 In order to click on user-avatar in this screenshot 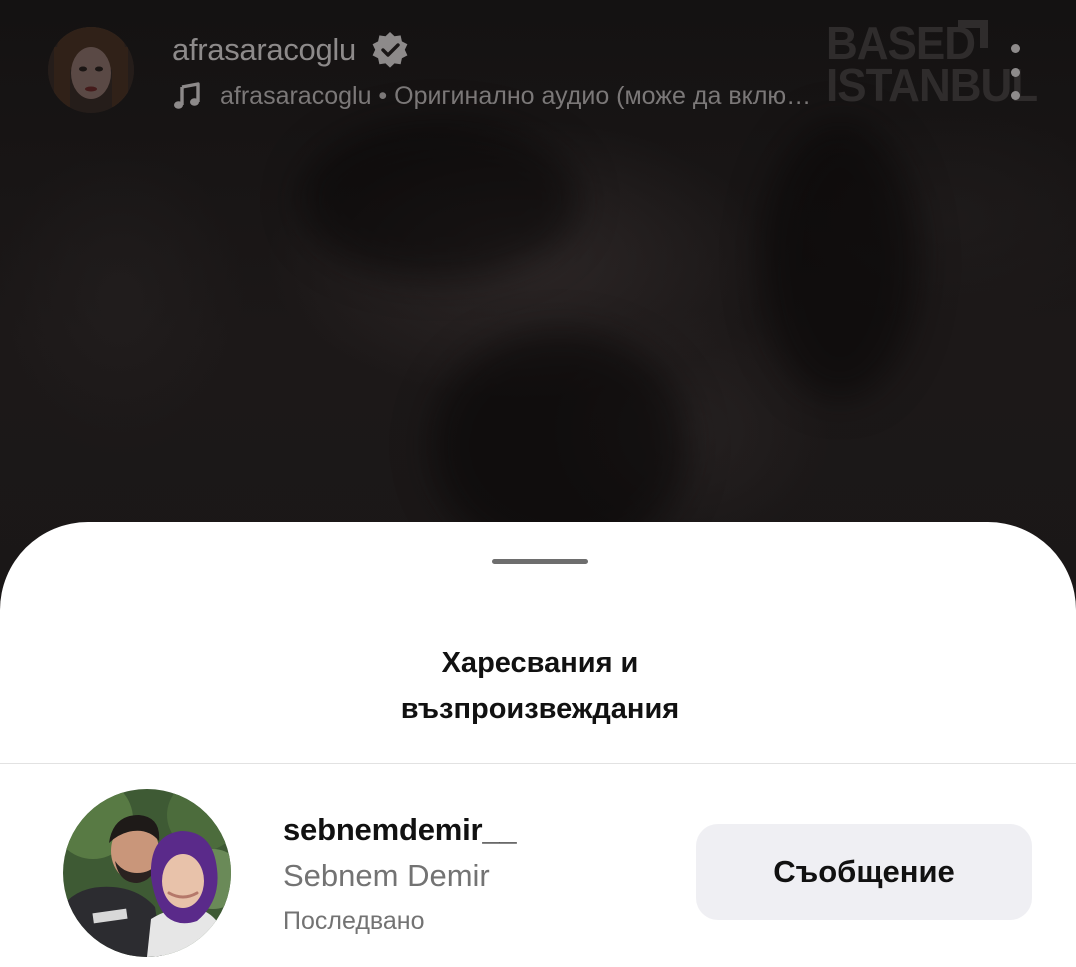, I will do `click(147, 873)`.